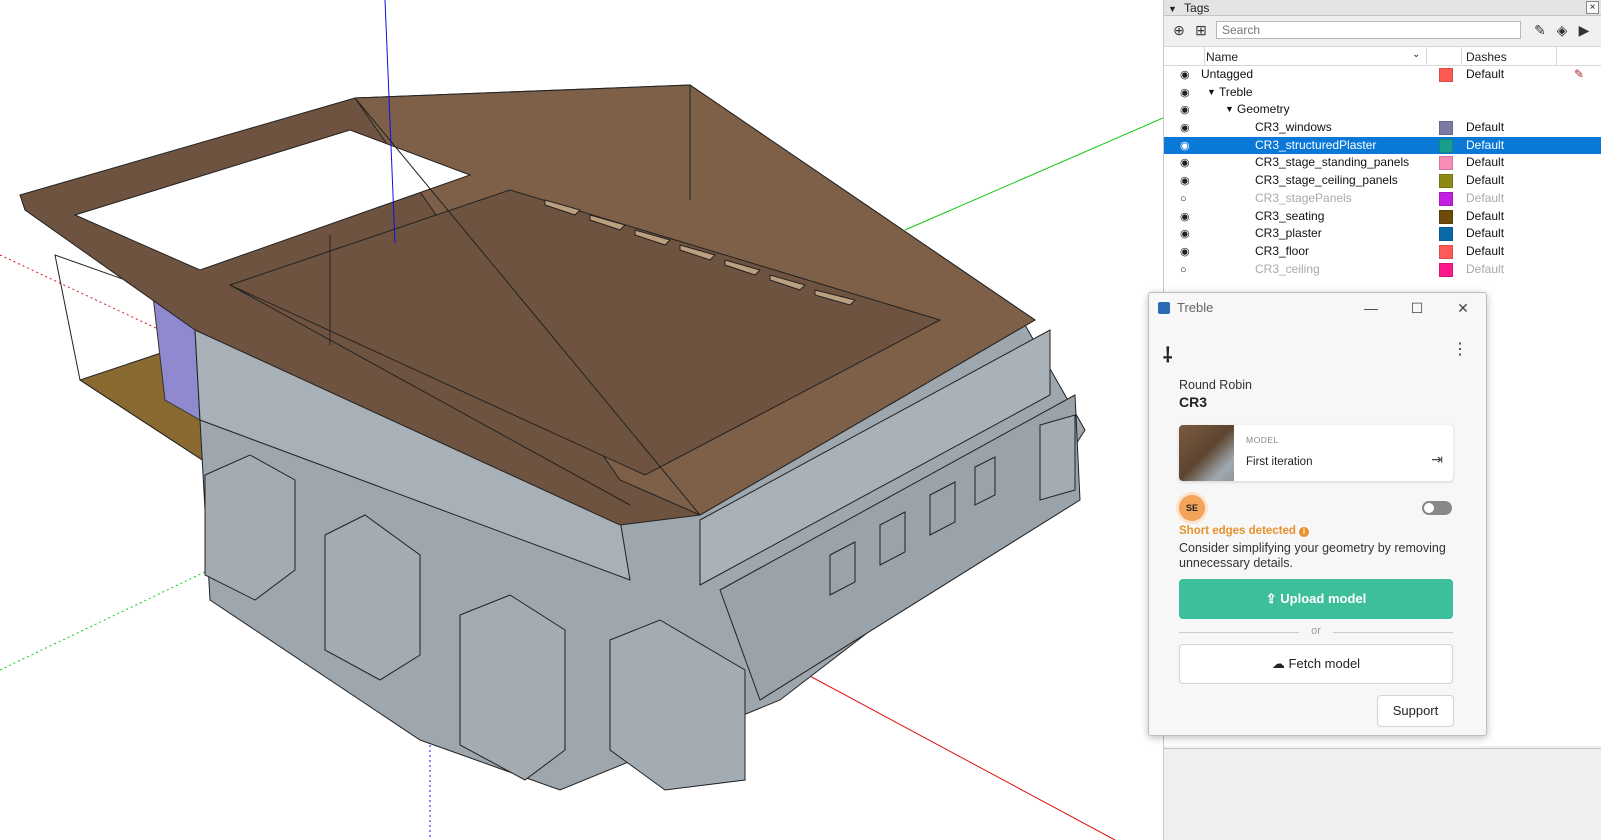 This screenshot has height=840, width=1601. Describe the element at coordinates (947, 749) in the screenshot. I see `red-axis` at that location.